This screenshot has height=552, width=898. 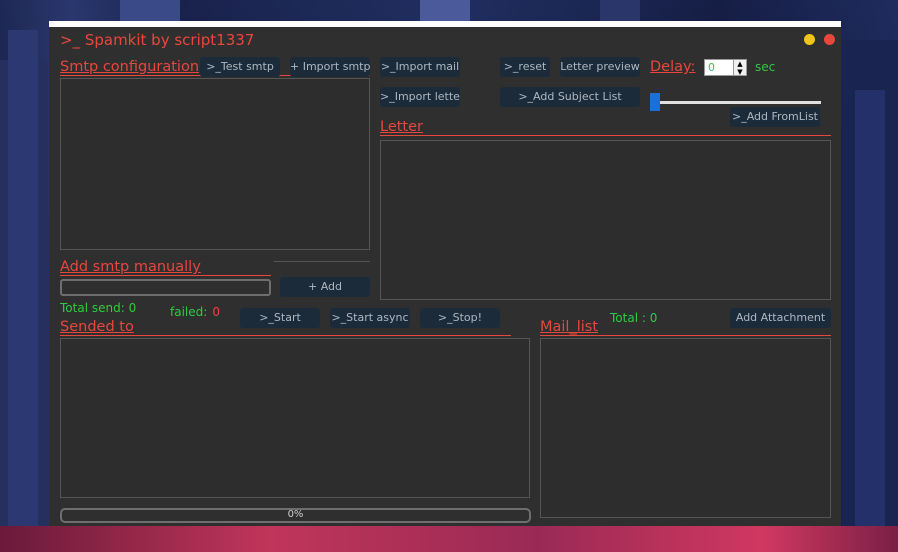 I want to click on smtp-configuration-title: Smtp configuration, so click(x=130, y=67).